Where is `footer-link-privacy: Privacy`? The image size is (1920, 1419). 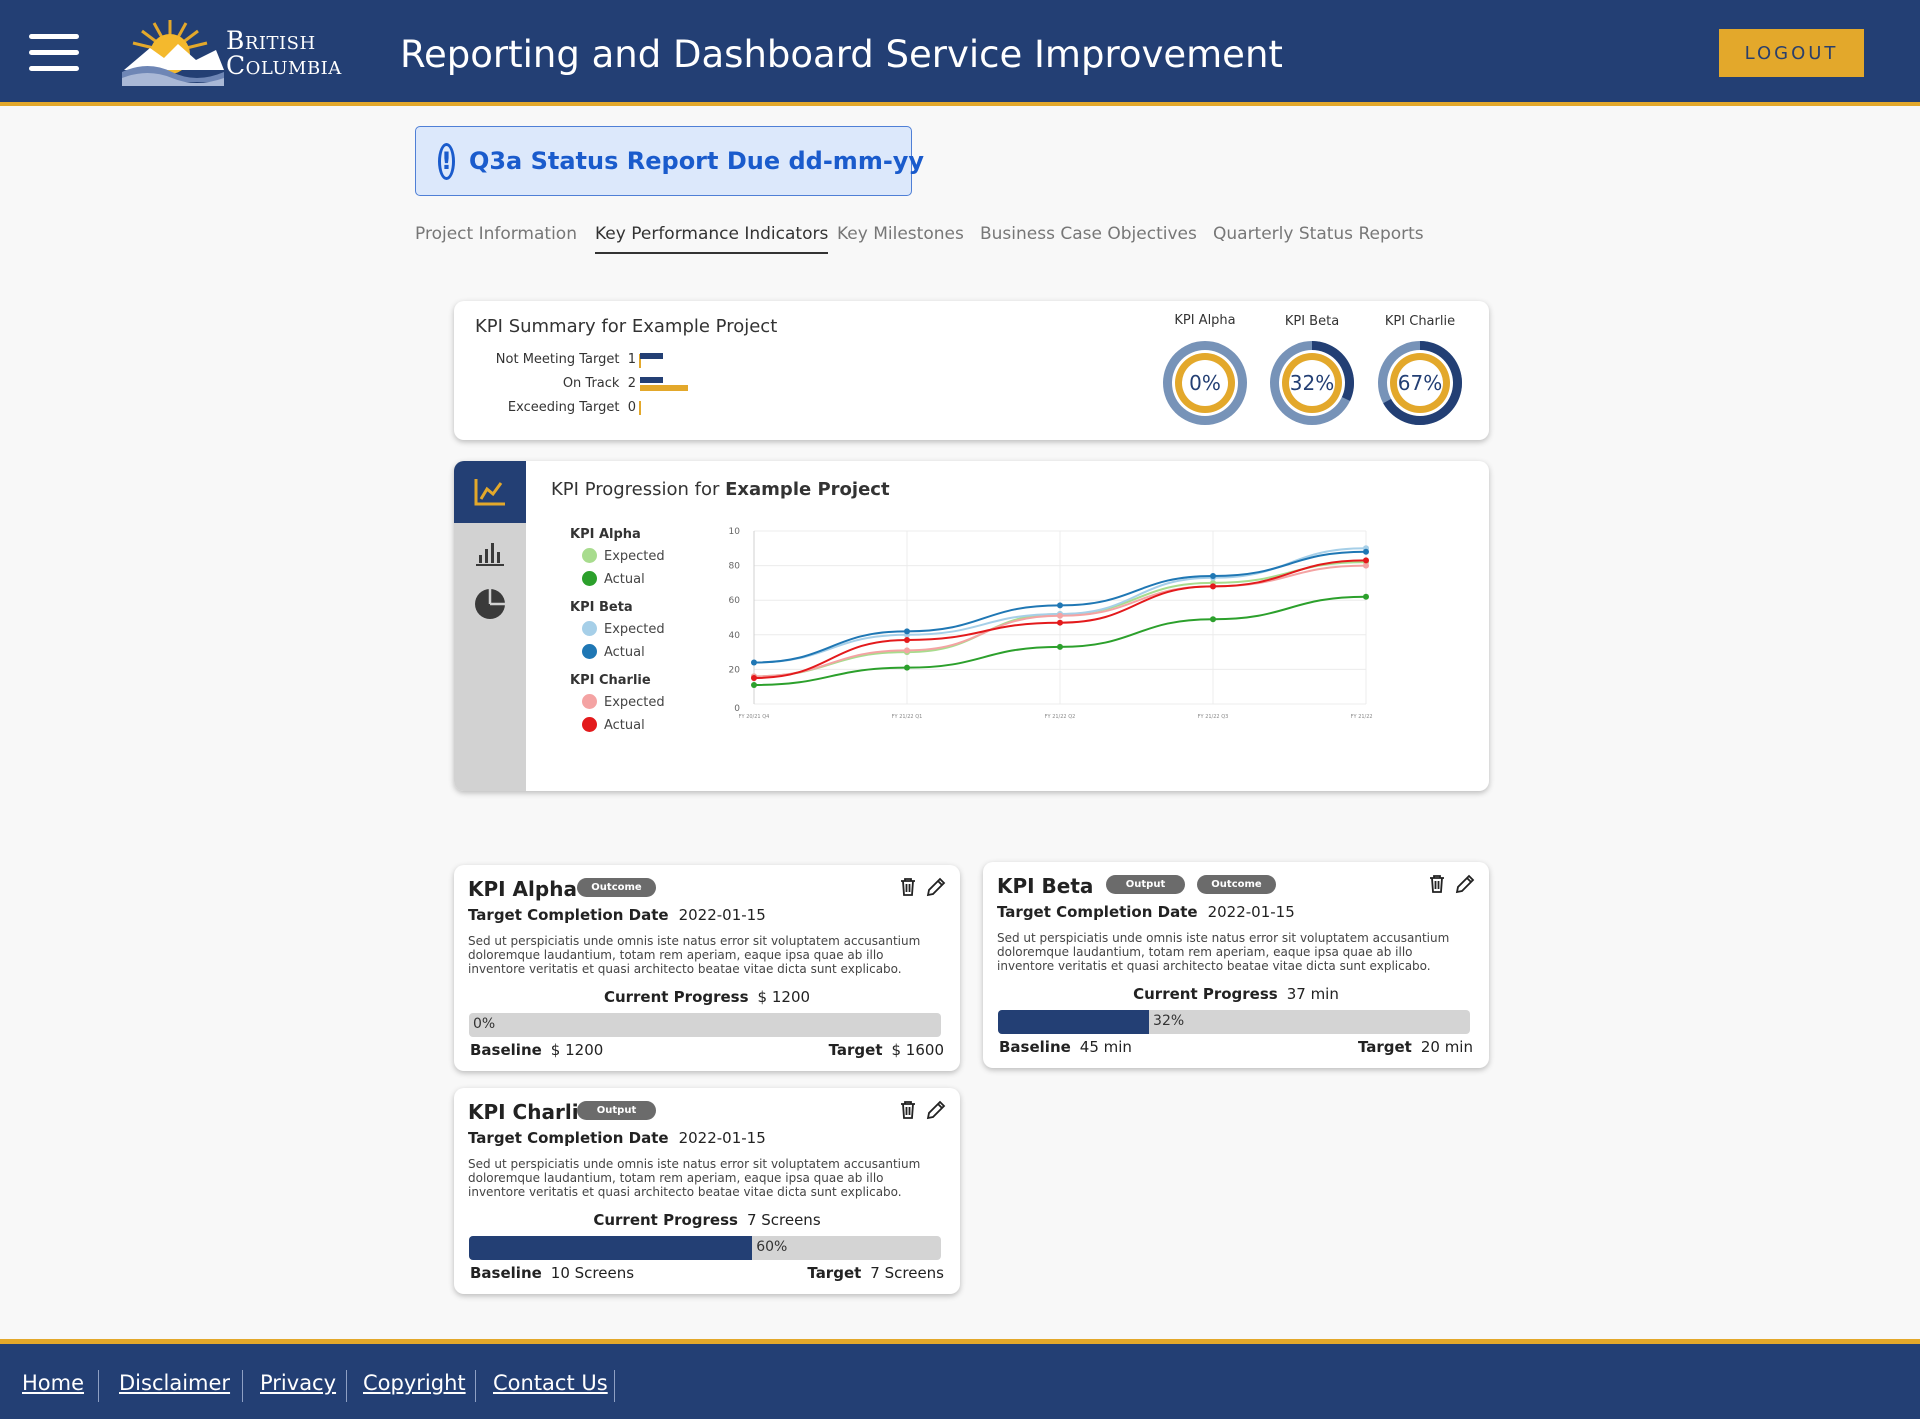 footer-link-privacy: Privacy is located at coordinates (298, 1383).